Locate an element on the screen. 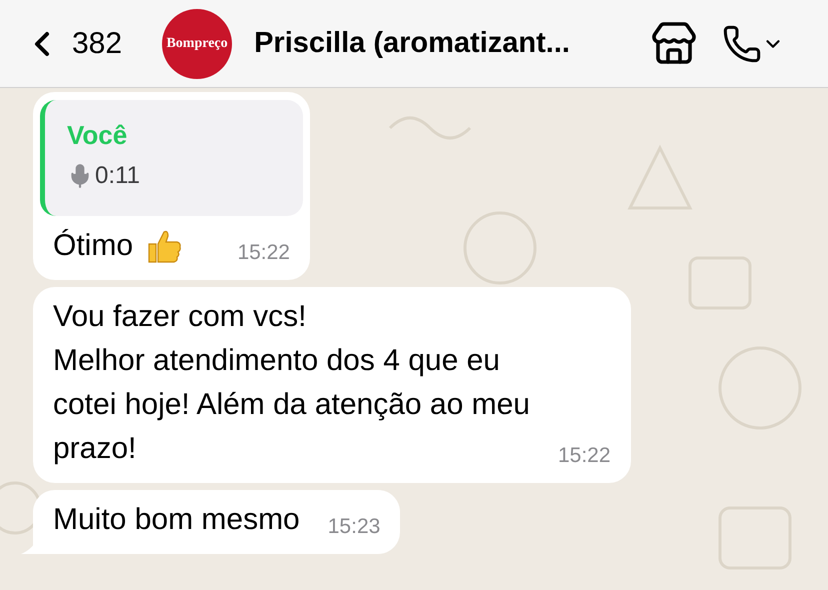  quoted-message: Você 0:11 is located at coordinates (171, 158).